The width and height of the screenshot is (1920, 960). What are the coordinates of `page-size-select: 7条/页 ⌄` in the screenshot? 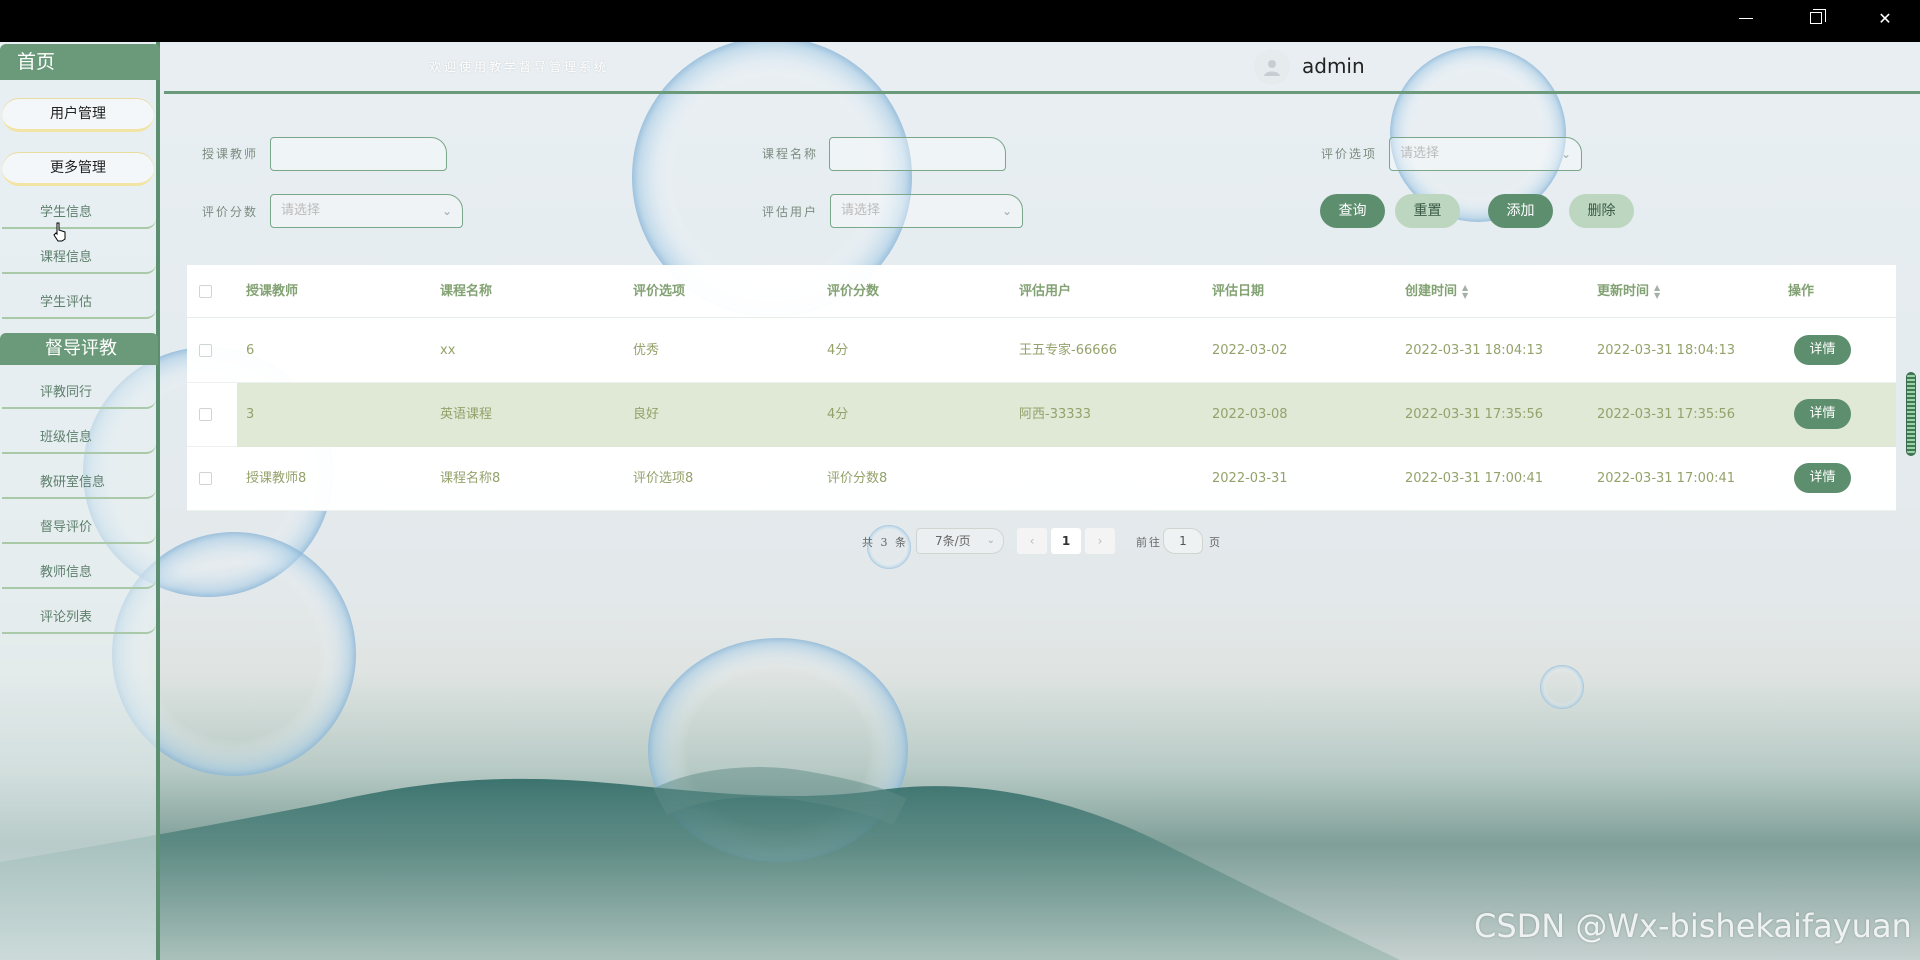 It's located at (960, 541).